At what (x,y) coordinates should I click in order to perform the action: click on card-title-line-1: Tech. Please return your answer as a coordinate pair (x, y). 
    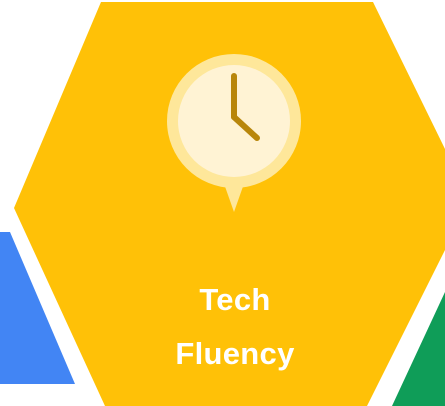
    Looking at the image, I should click on (235, 299).